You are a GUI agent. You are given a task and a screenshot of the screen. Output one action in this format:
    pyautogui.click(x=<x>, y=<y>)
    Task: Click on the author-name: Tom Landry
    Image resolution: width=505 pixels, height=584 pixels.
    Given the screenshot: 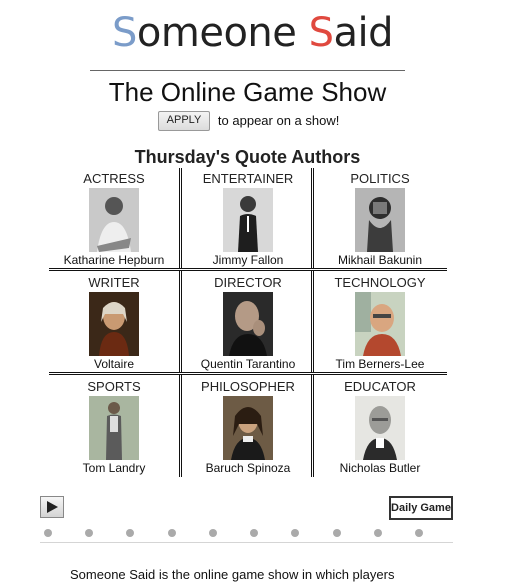 What is the action you would take?
    pyautogui.click(x=114, y=468)
    